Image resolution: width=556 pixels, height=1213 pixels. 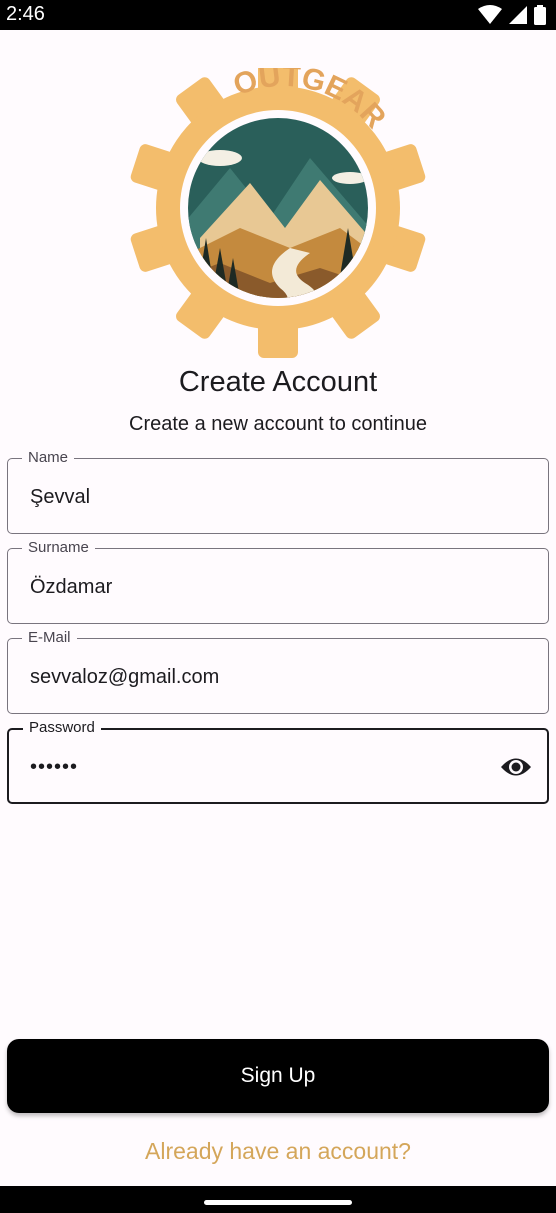 I want to click on signup-button: Sign Up, so click(x=278, y=1076).